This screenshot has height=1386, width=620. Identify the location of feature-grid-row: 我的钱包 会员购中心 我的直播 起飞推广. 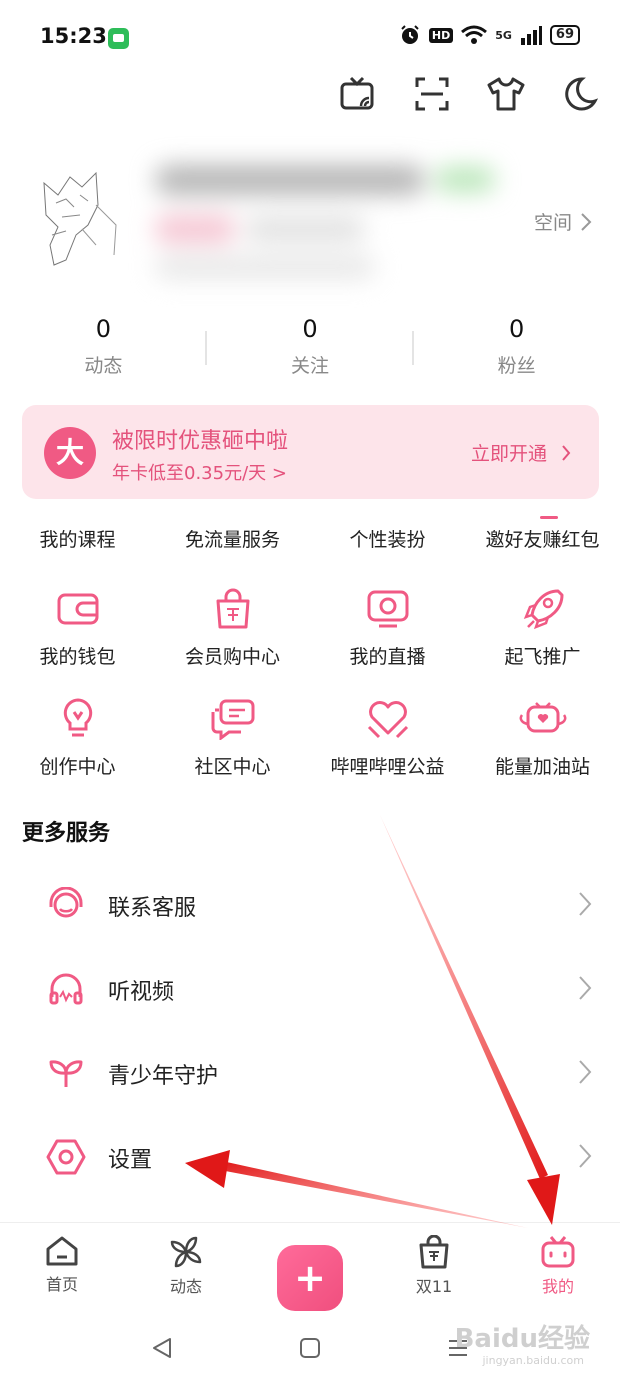
(310, 632).